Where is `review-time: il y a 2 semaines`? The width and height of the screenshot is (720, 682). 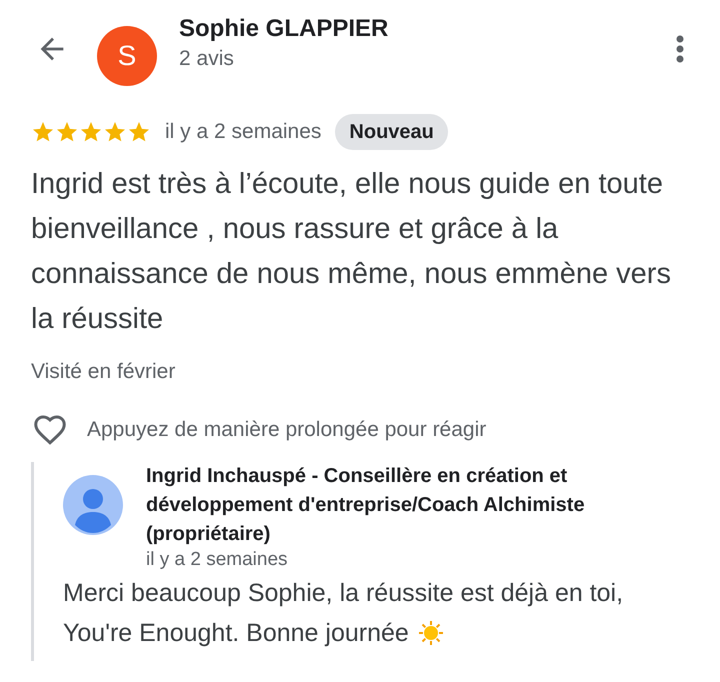
review-time: il y a 2 semaines is located at coordinates (243, 132).